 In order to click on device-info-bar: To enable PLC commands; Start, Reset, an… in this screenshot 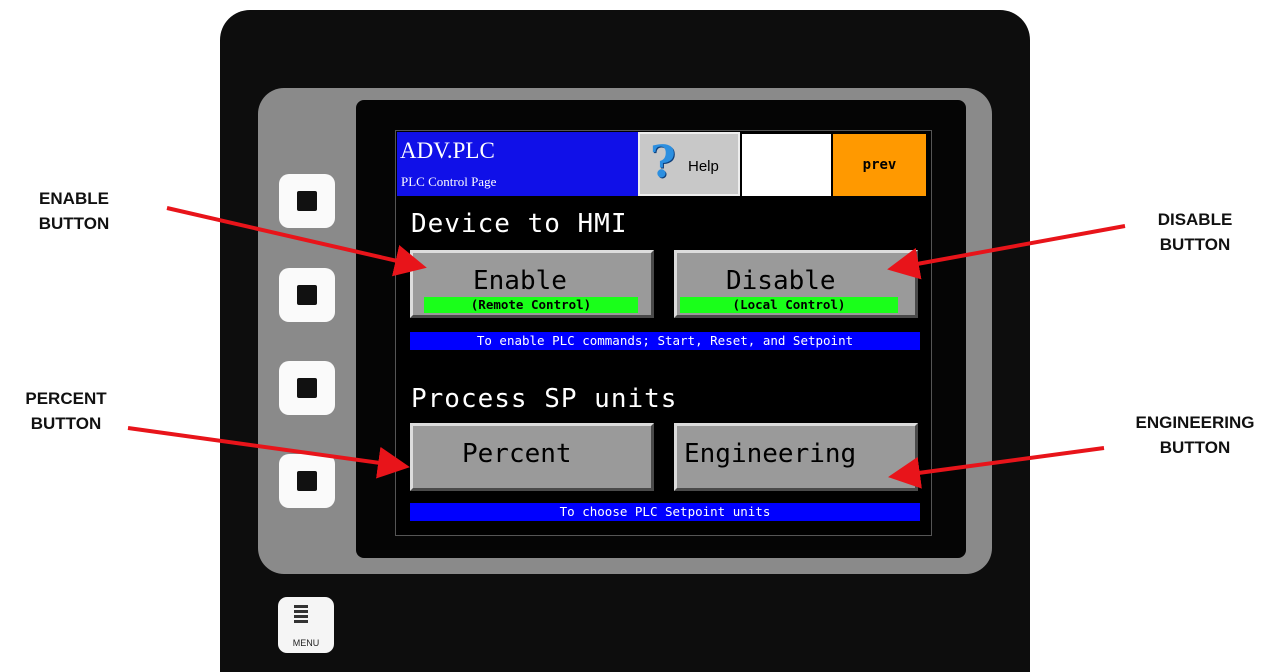, I will do `click(665, 341)`.